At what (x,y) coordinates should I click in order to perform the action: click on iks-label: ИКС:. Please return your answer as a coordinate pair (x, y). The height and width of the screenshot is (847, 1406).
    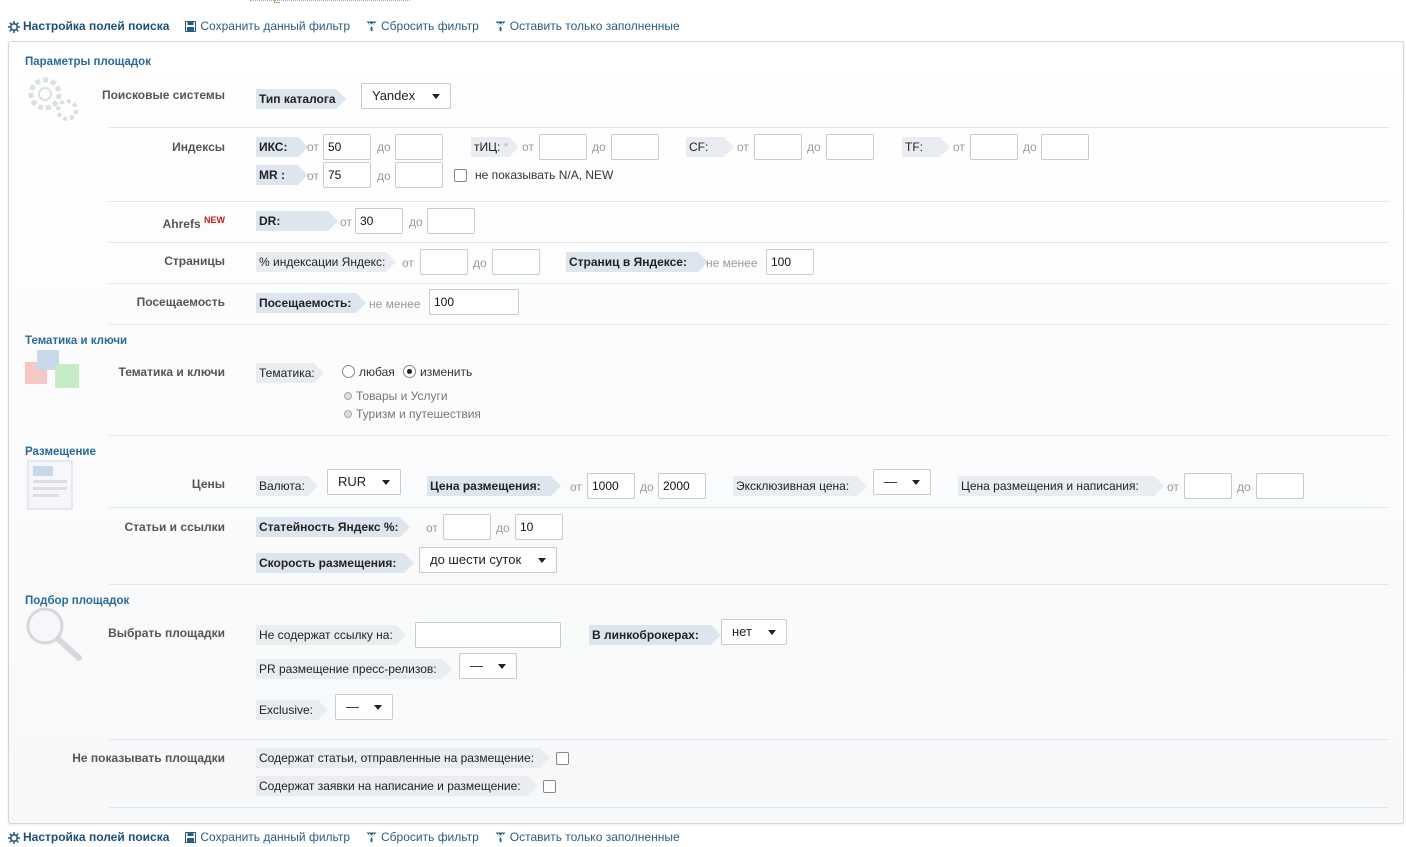
    Looking at the image, I should click on (282, 147).